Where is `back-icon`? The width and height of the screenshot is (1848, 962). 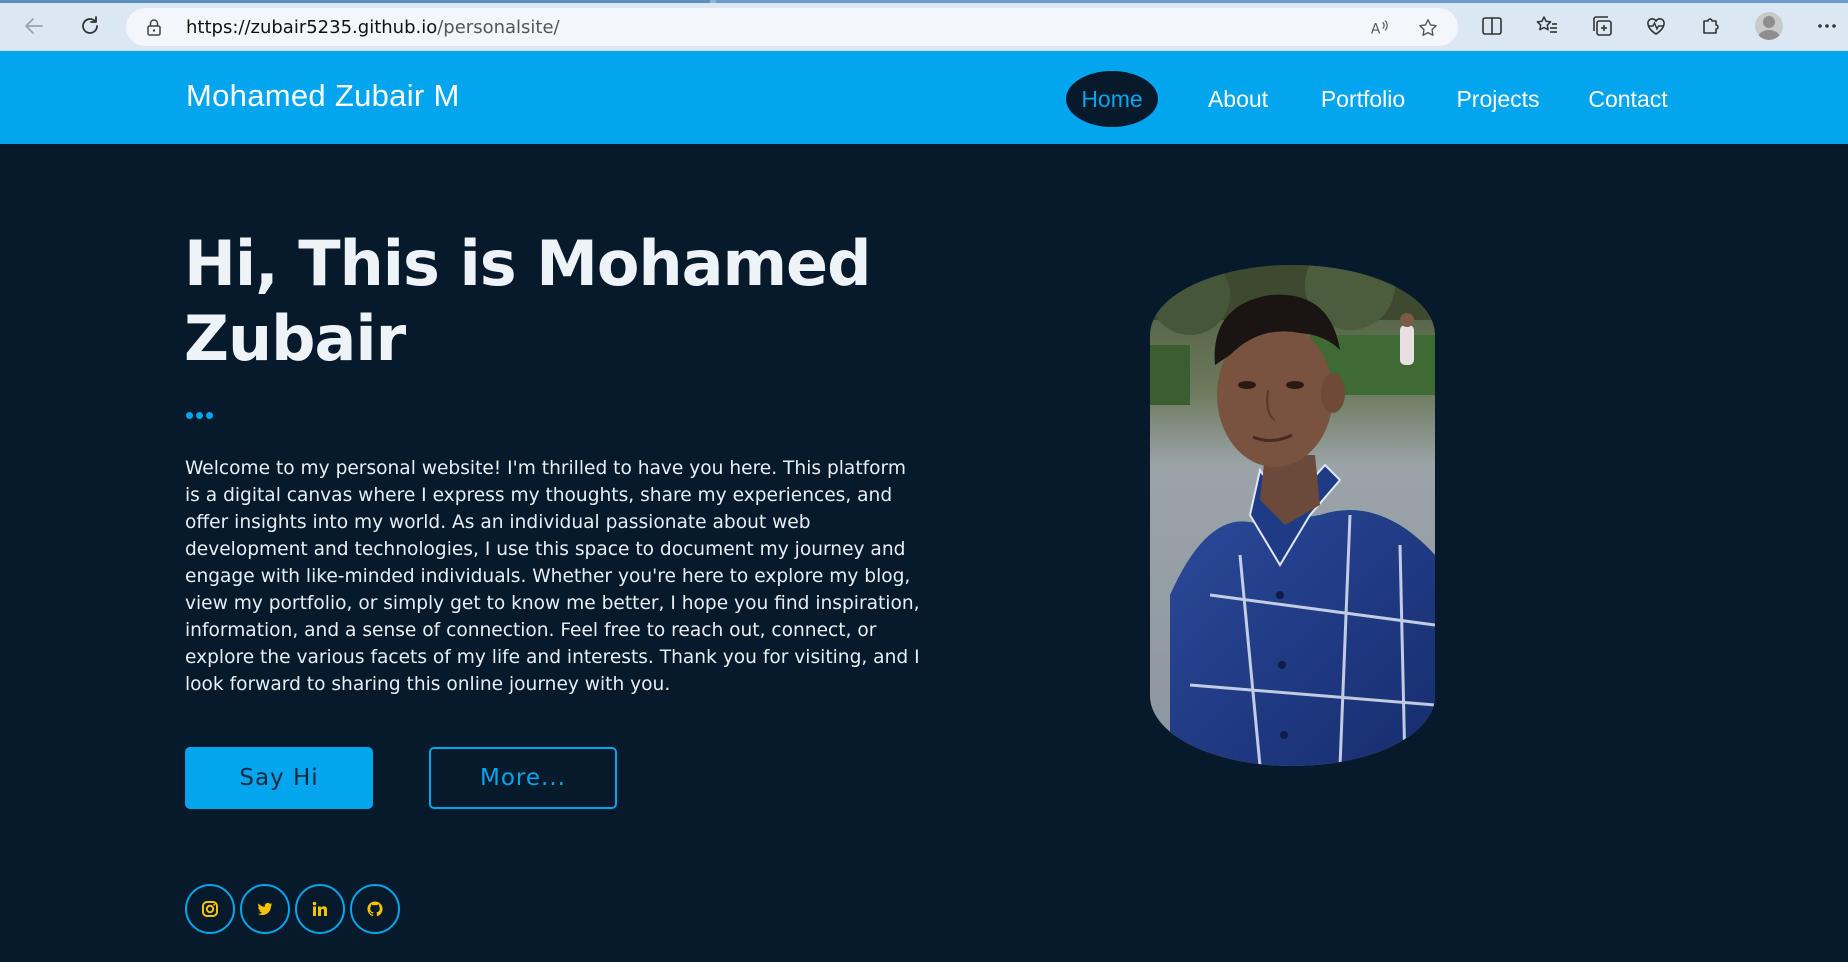
back-icon is located at coordinates (34, 26).